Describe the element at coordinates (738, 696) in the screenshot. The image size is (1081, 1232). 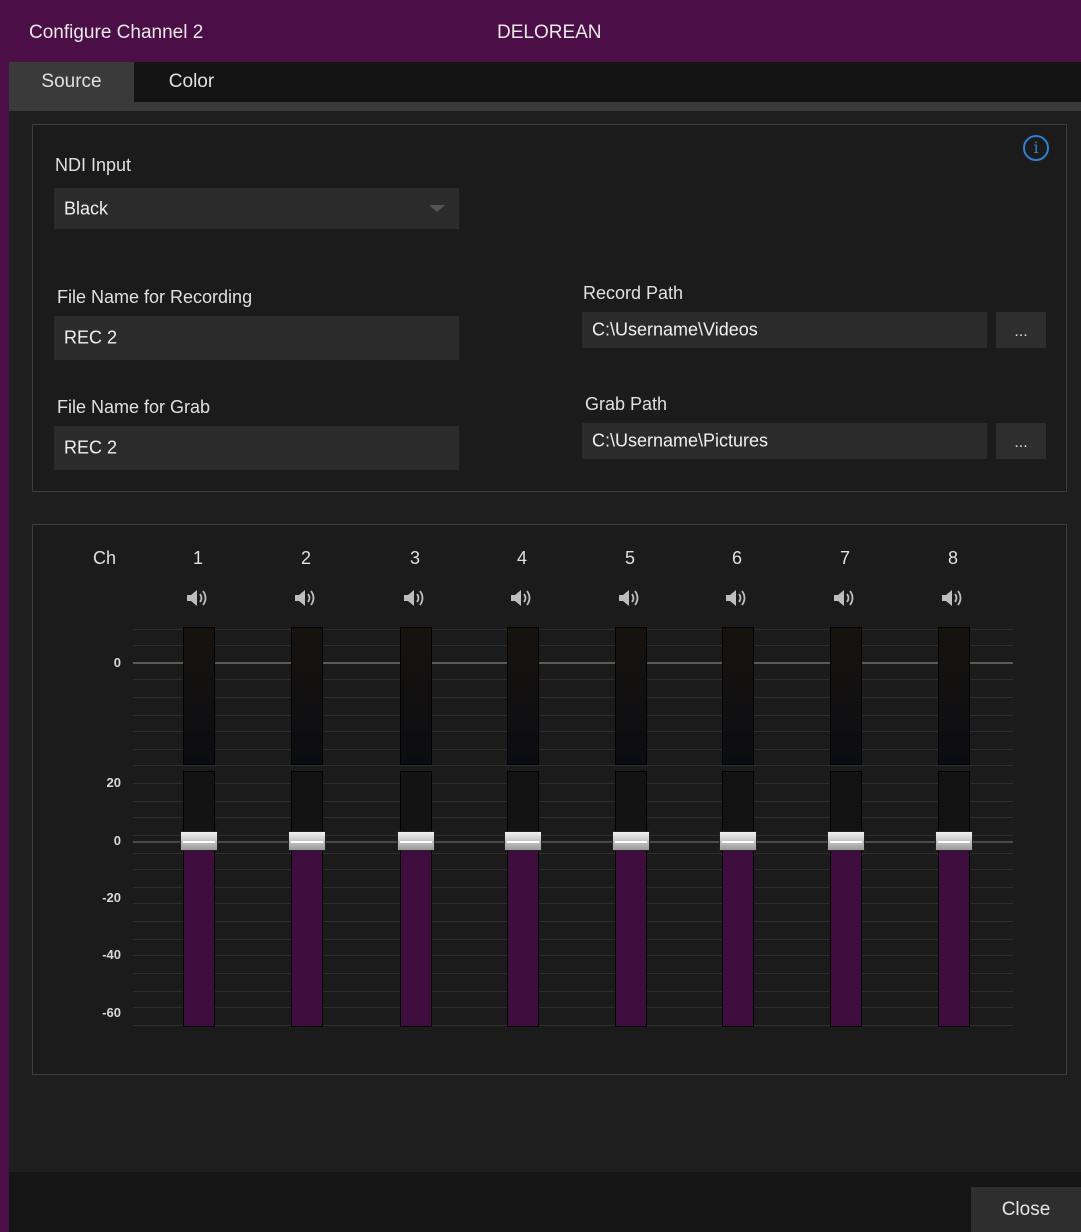
I see `level-meter-ch6` at that location.